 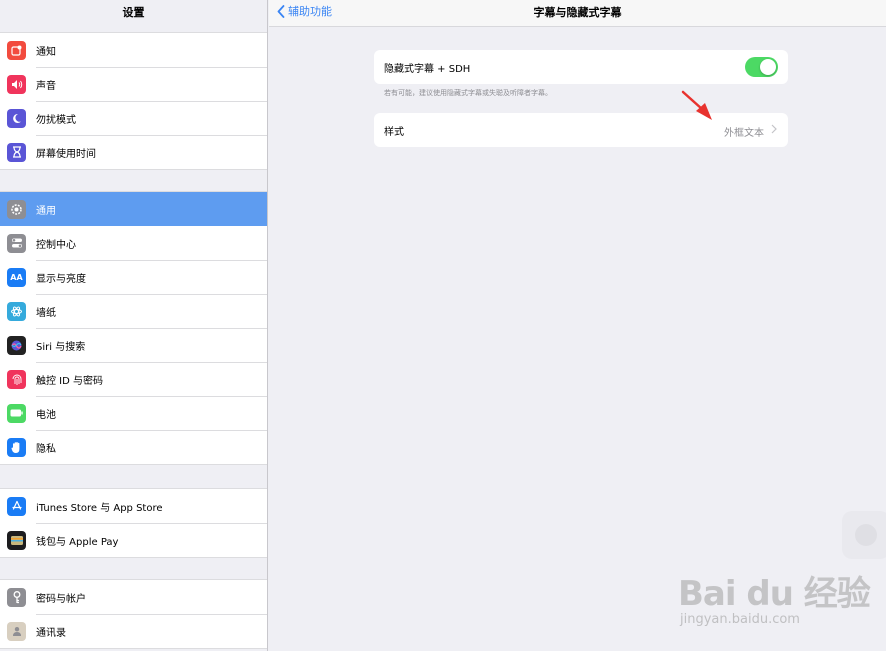 What do you see at coordinates (46, 211) in the screenshot?
I see `sidebar-item-label: 通用` at bounding box center [46, 211].